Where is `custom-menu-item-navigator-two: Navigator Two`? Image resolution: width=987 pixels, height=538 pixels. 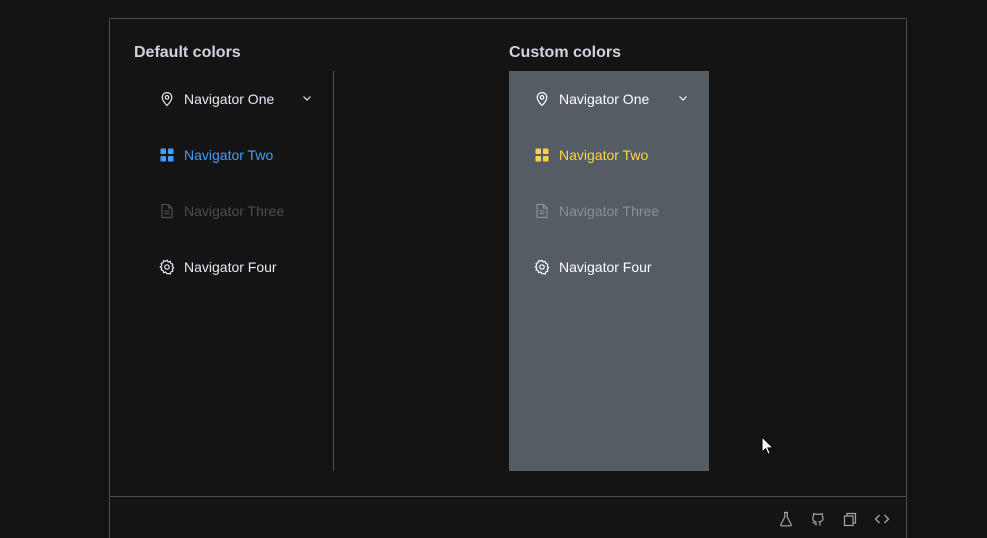
custom-menu-item-navigator-two: Navigator Two is located at coordinates (609, 155).